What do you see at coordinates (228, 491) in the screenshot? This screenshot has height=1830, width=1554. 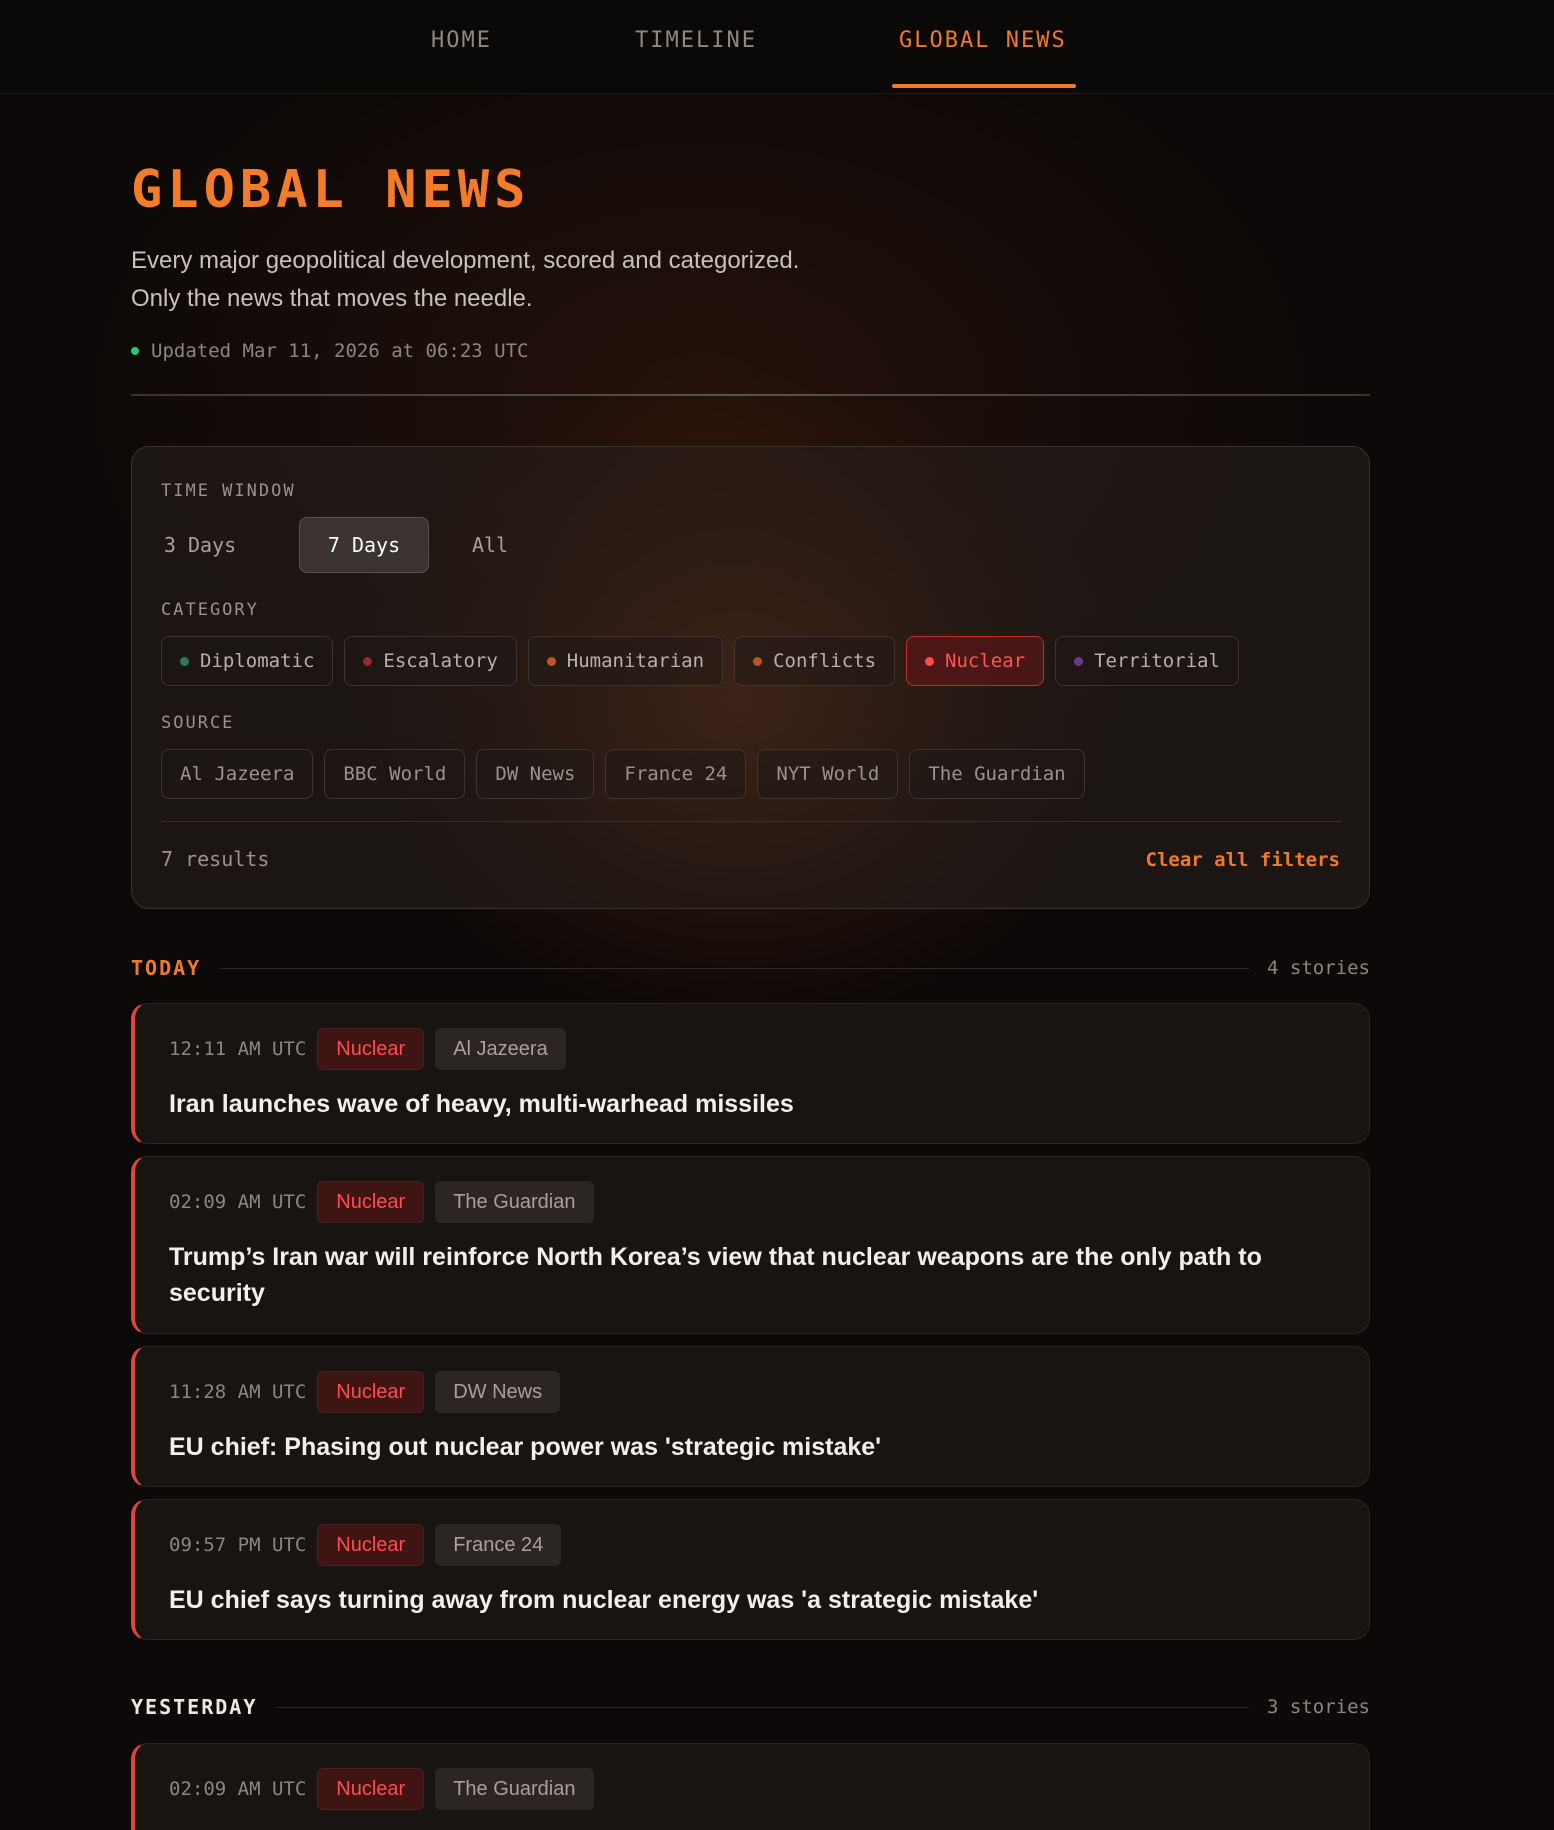 I see `time-window-label: TIME WINDOW` at bounding box center [228, 491].